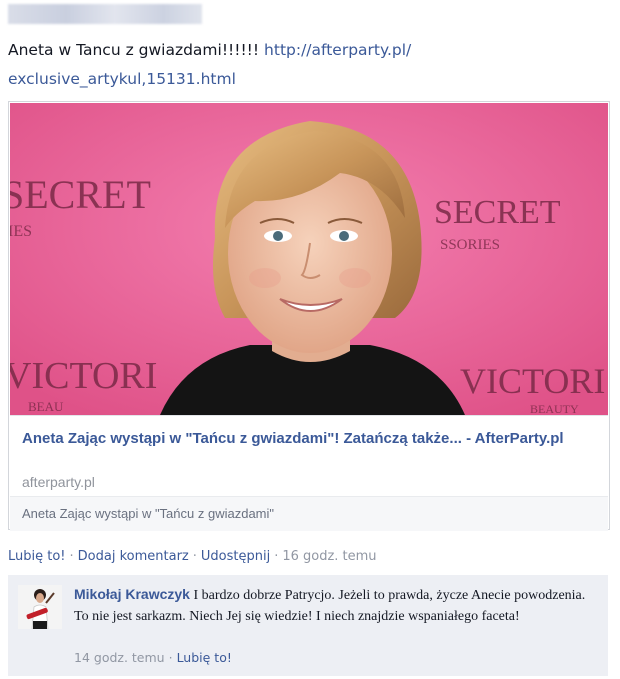  I want to click on backdrop-text-bottom-left: VICTORI, so click(83, 376).